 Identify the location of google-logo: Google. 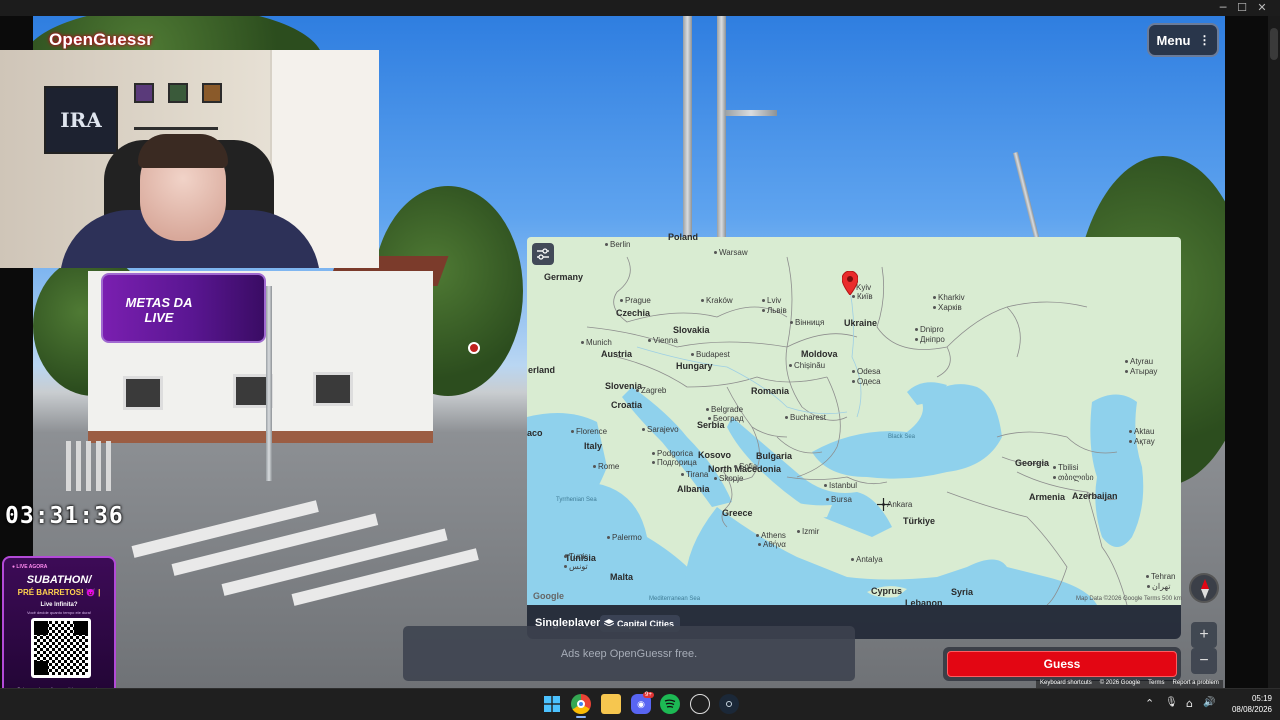
(548, 596).